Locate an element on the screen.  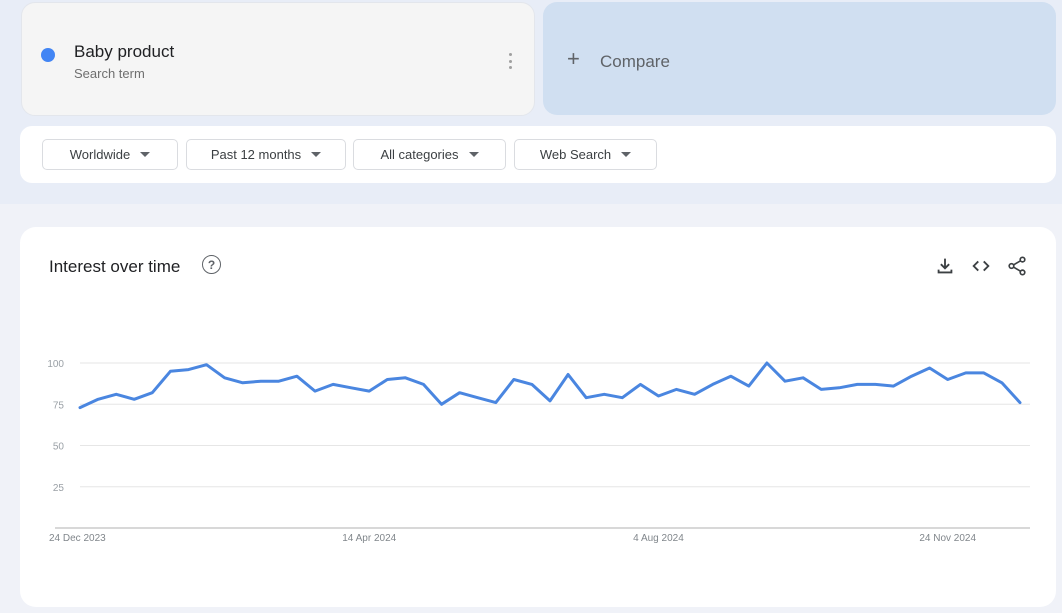
filter-search-type: Web Search is located at coordinates (585, 154).